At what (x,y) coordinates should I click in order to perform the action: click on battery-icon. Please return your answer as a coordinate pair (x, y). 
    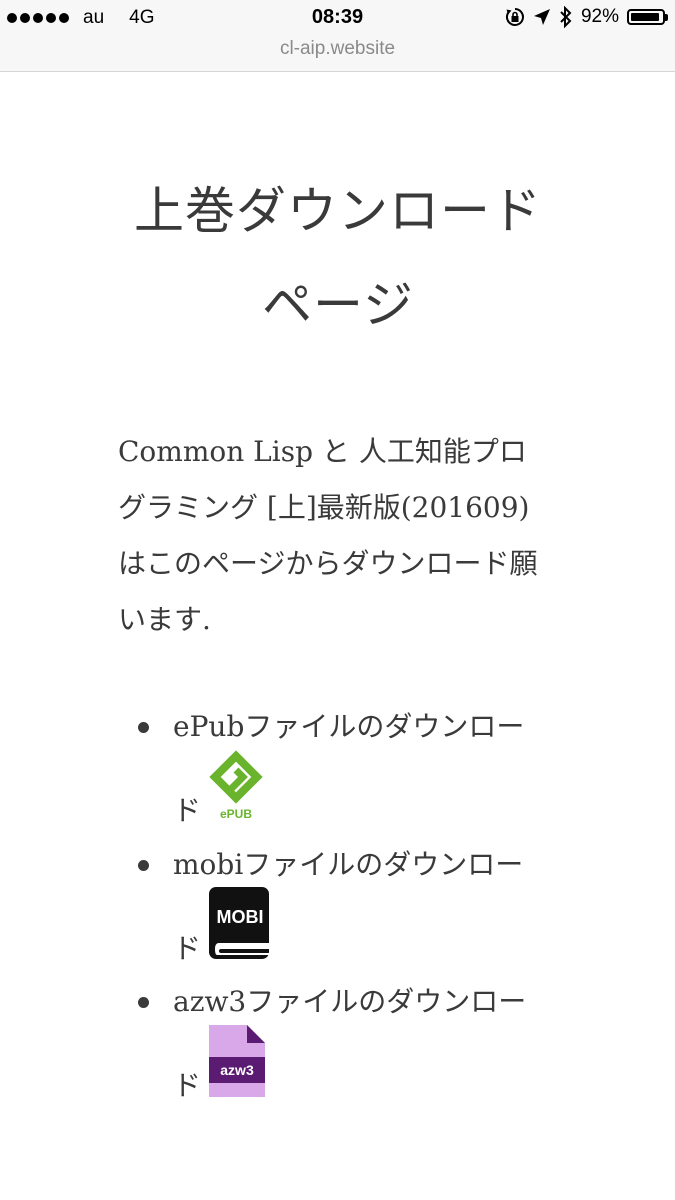
    Looking at the image, I should click on (647, 17).